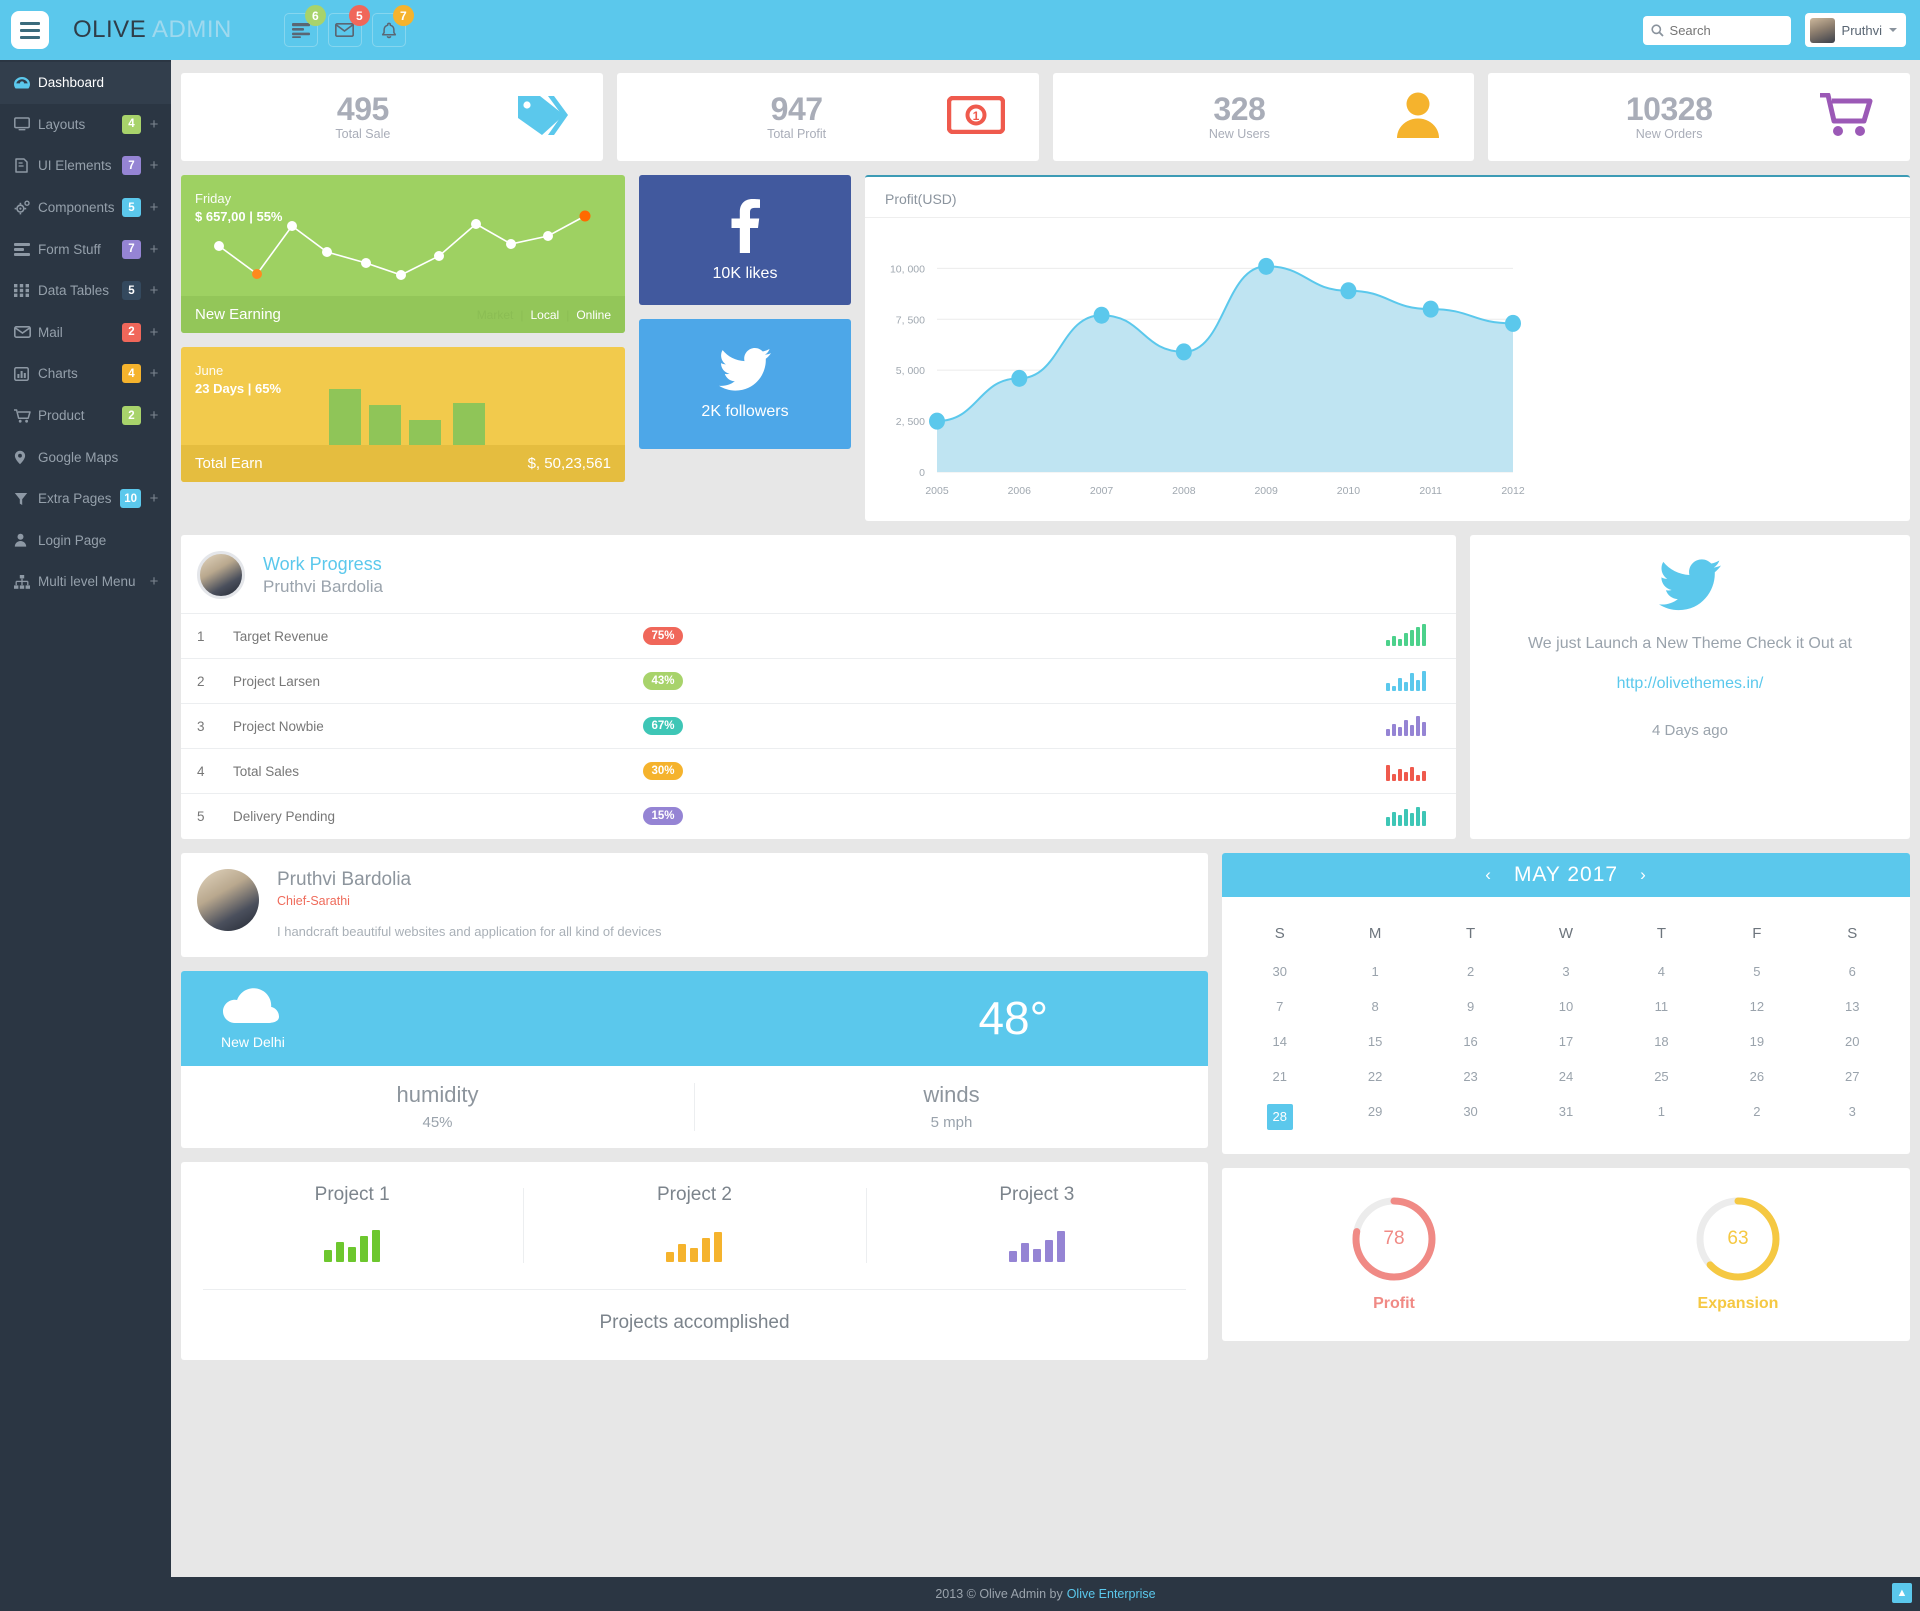 The height and width of the screenshot is (1611, 1920). I want to click on calendar-day: 18, so click(1661, 1041).